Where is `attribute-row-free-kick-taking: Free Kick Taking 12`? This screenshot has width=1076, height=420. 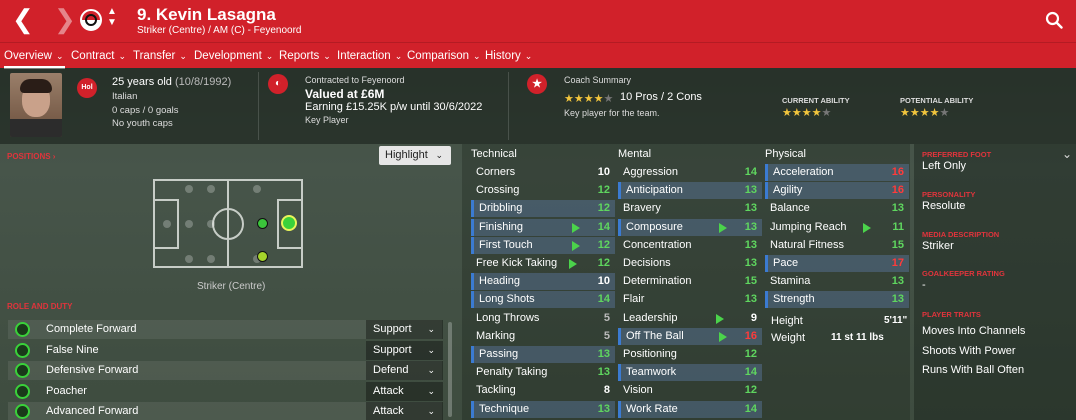
attribute-row-free-kick-taking: Free Kick Taking 12 is located at coordinates (543, 263).